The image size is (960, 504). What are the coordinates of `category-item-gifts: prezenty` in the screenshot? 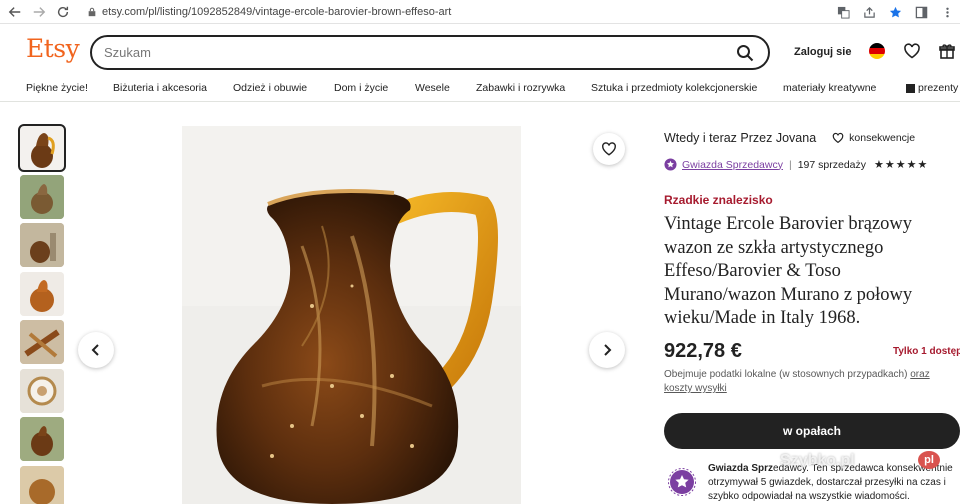 It's located at (932, 88).